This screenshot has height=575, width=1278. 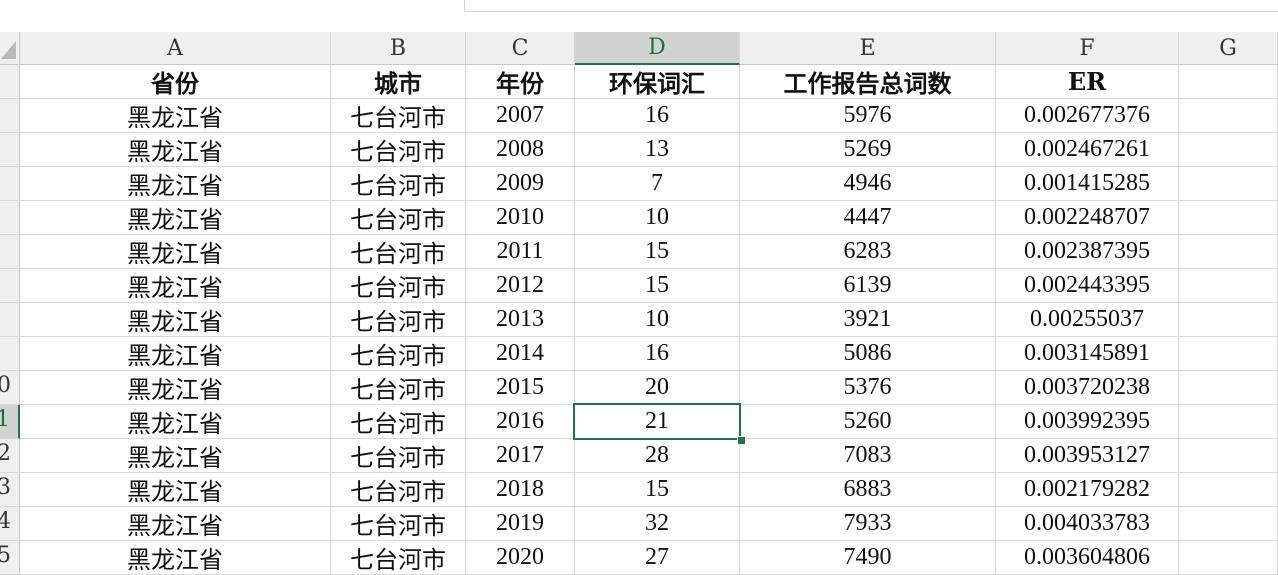 I want to click on column-header-d: D, so click(x=657, y=48).